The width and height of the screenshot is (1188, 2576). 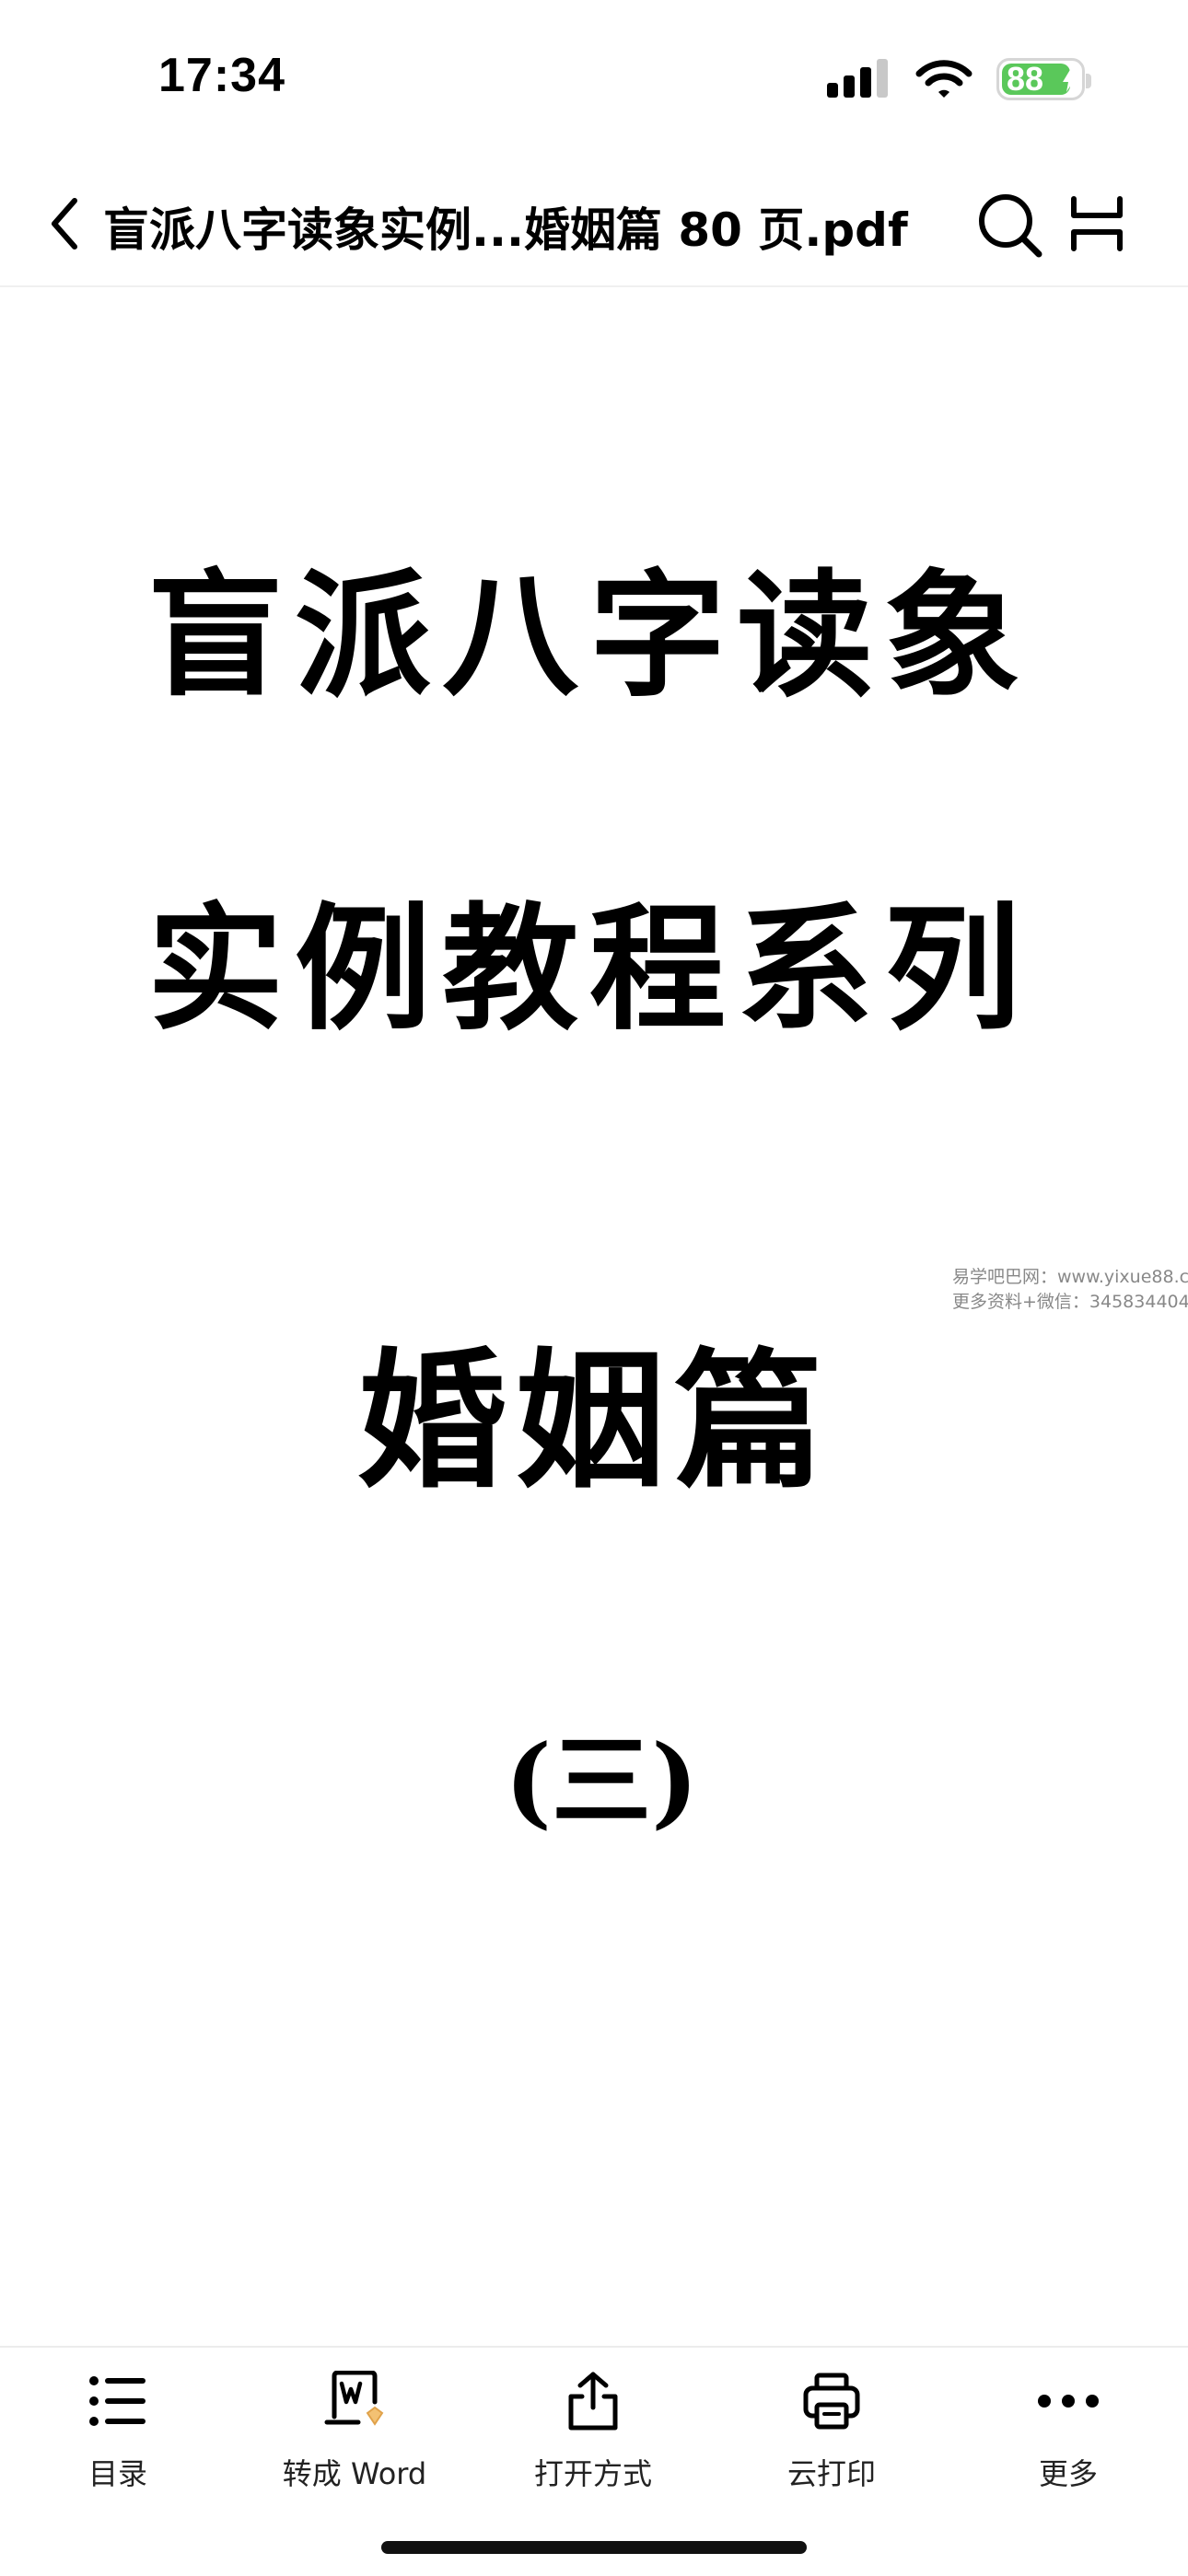 What do you see at coordinates (1069, 80) in the screenshot?
I see `charging-bolt-icon` at bounding box center [1069, 80].